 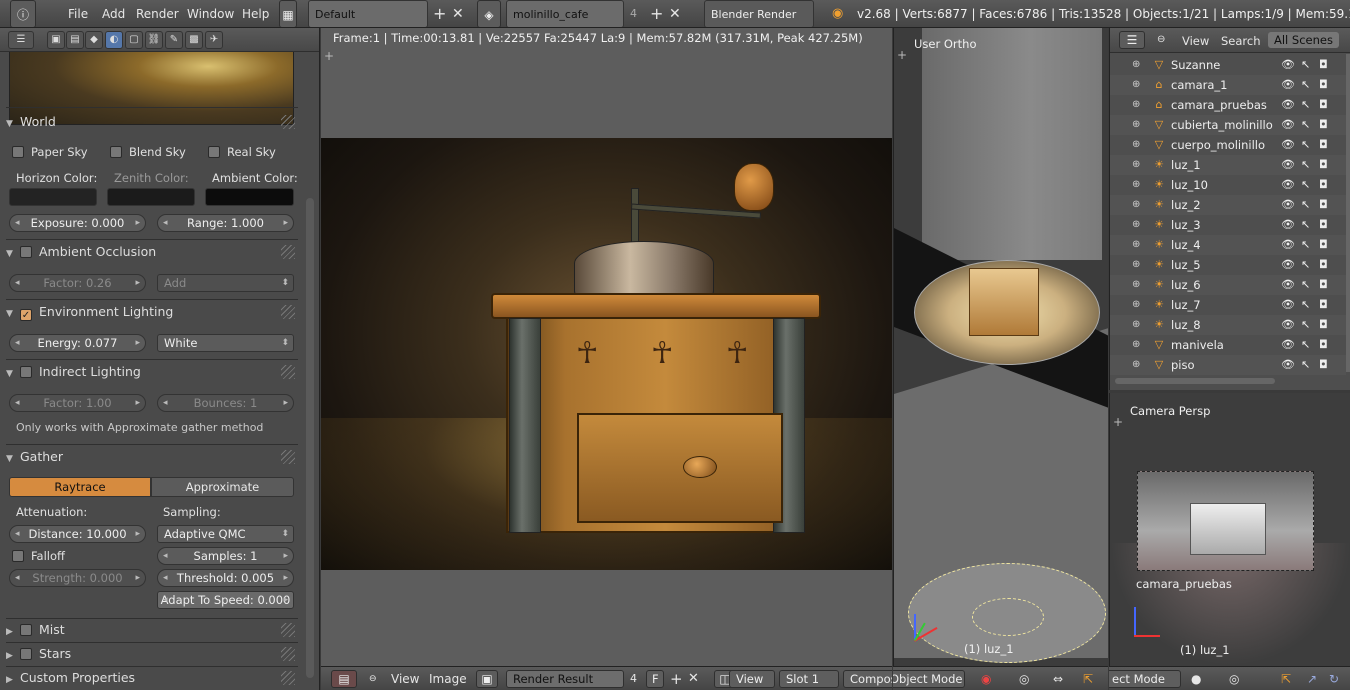 I want to click on falloff-checkbox, so click(x=18, y=556).